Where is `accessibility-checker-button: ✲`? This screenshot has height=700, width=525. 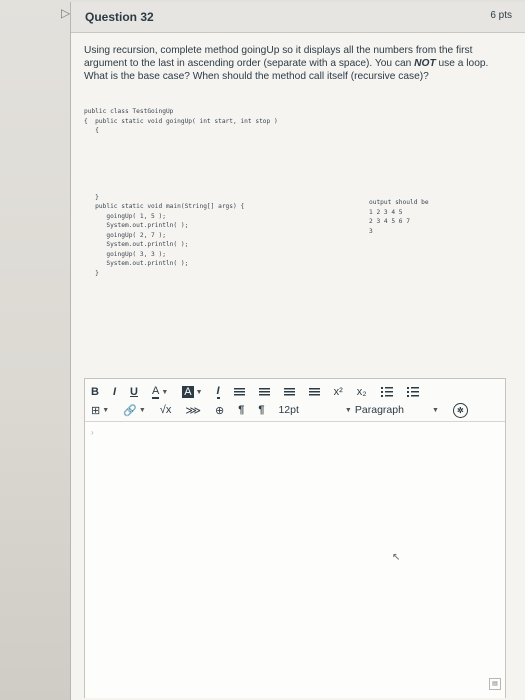
accessibility-checker-button: ✲ is located at coordinates (460, 410).